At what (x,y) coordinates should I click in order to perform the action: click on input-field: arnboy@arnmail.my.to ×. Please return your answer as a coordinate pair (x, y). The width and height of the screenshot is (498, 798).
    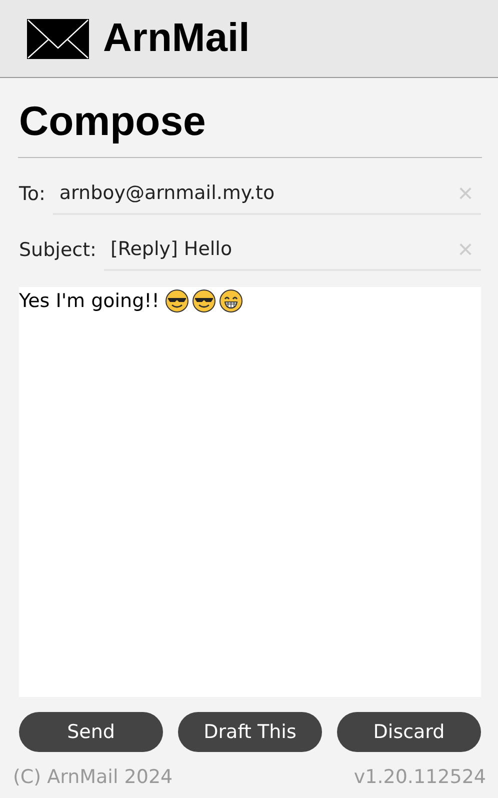
    Looking at the image, I should click on (267, 194).